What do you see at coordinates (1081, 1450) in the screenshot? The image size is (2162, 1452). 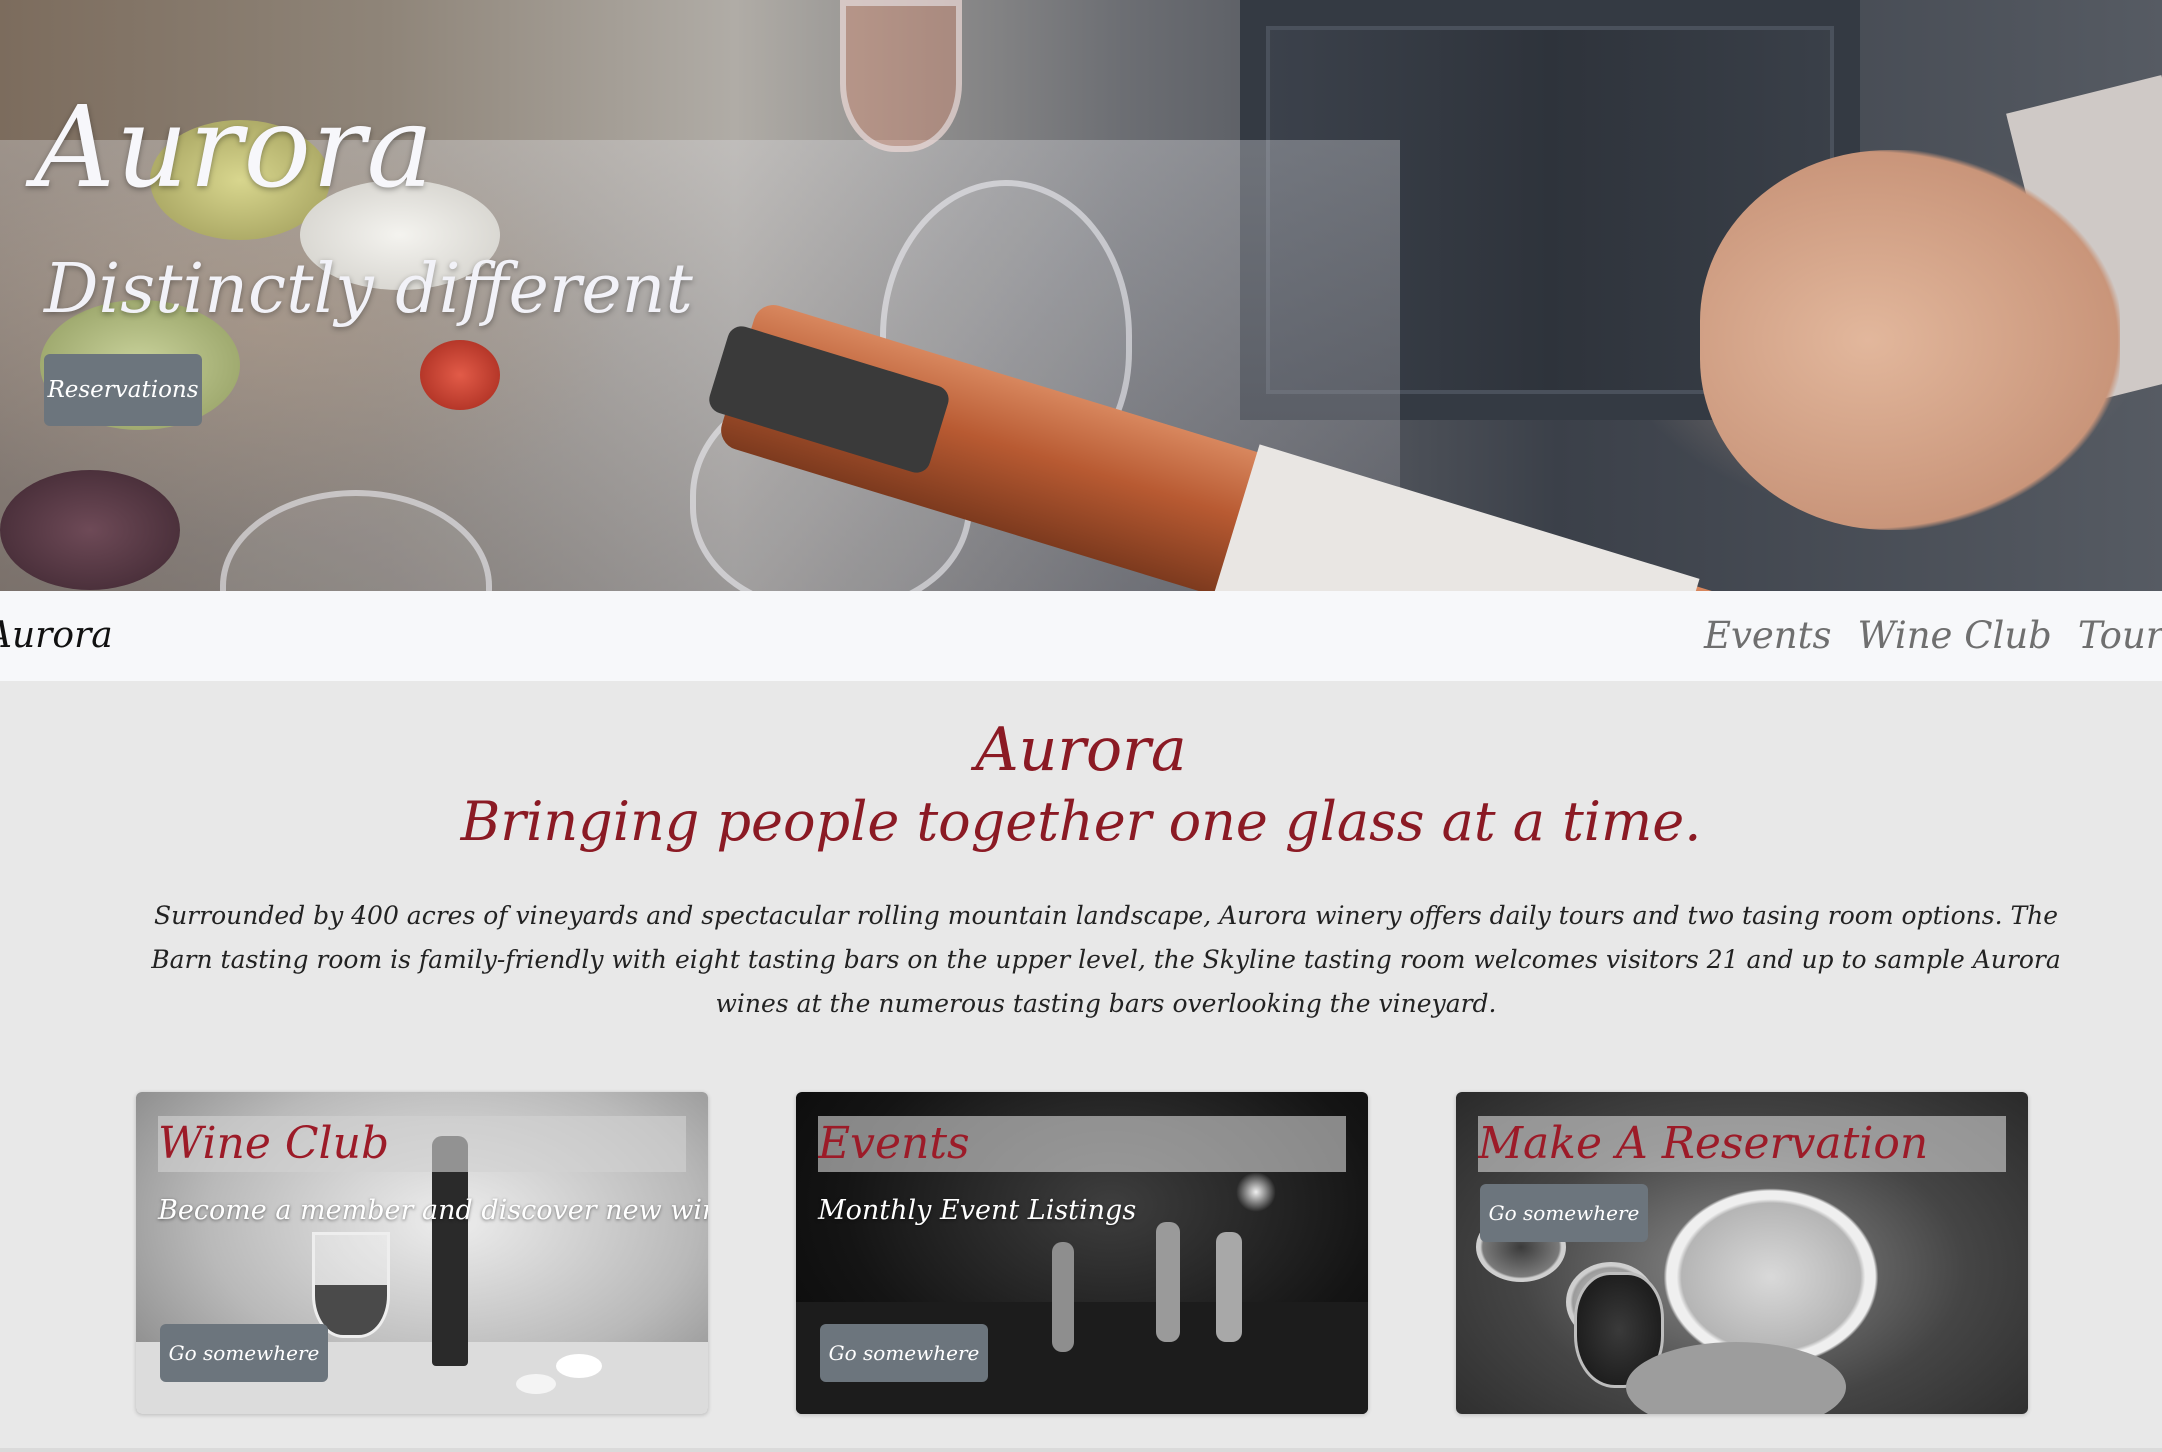 I see `footer-divider` at bounding box center [1081, 1450].